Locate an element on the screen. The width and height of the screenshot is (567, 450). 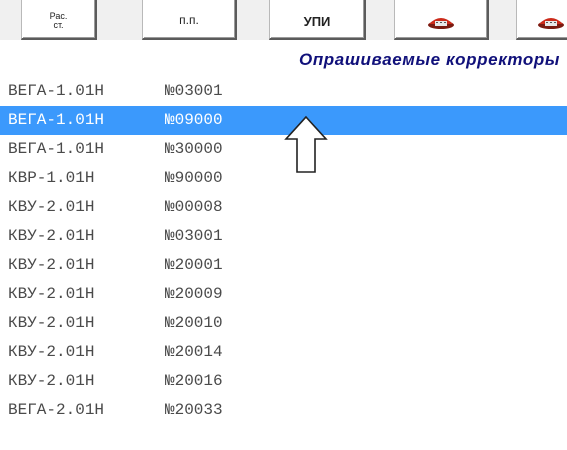
list-item-serial: №20014 is located at coordinates (194, 352).